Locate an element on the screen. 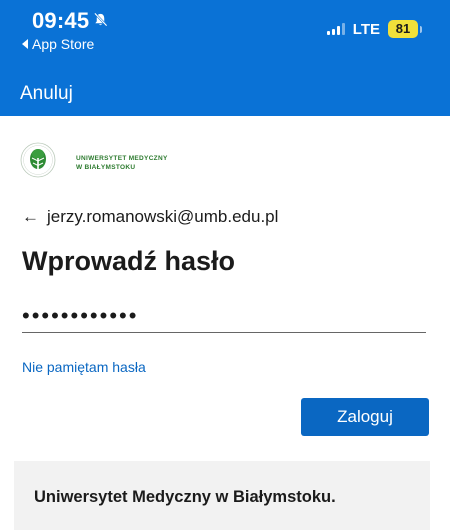  cancel-button: Anuluj is located at coordinates (46, 94).